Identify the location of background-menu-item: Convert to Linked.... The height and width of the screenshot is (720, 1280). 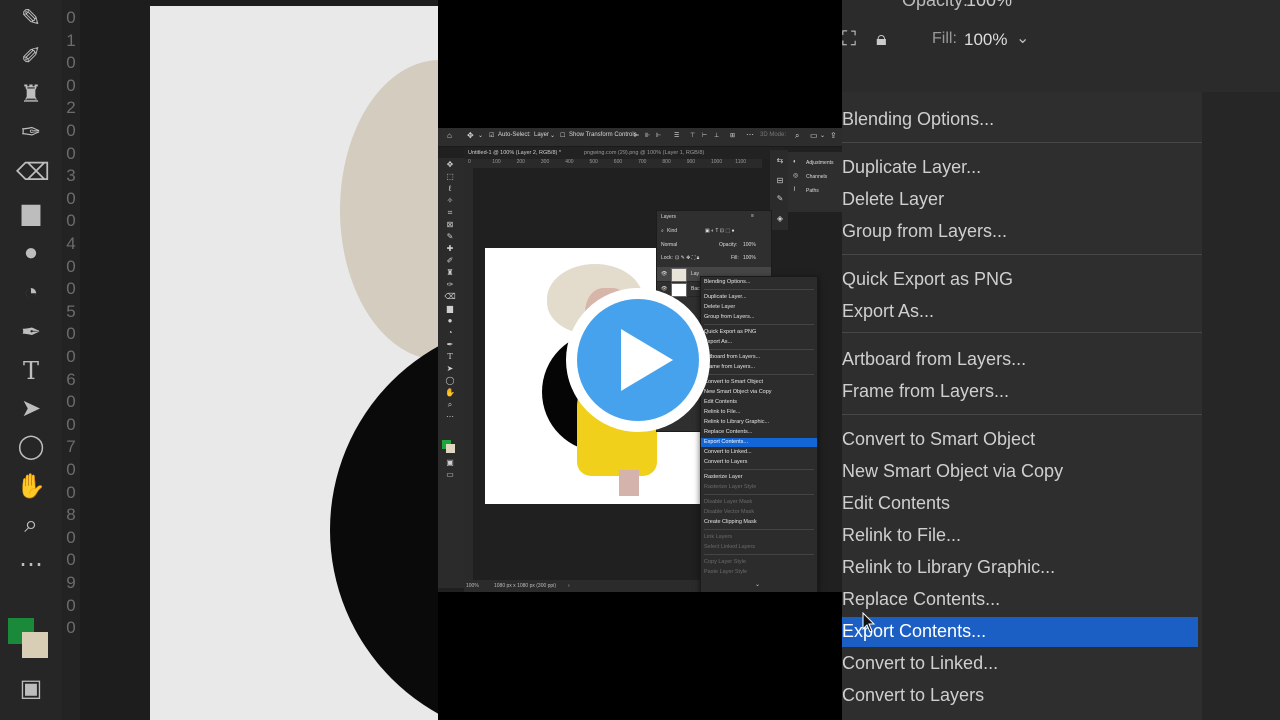
(920, 663).